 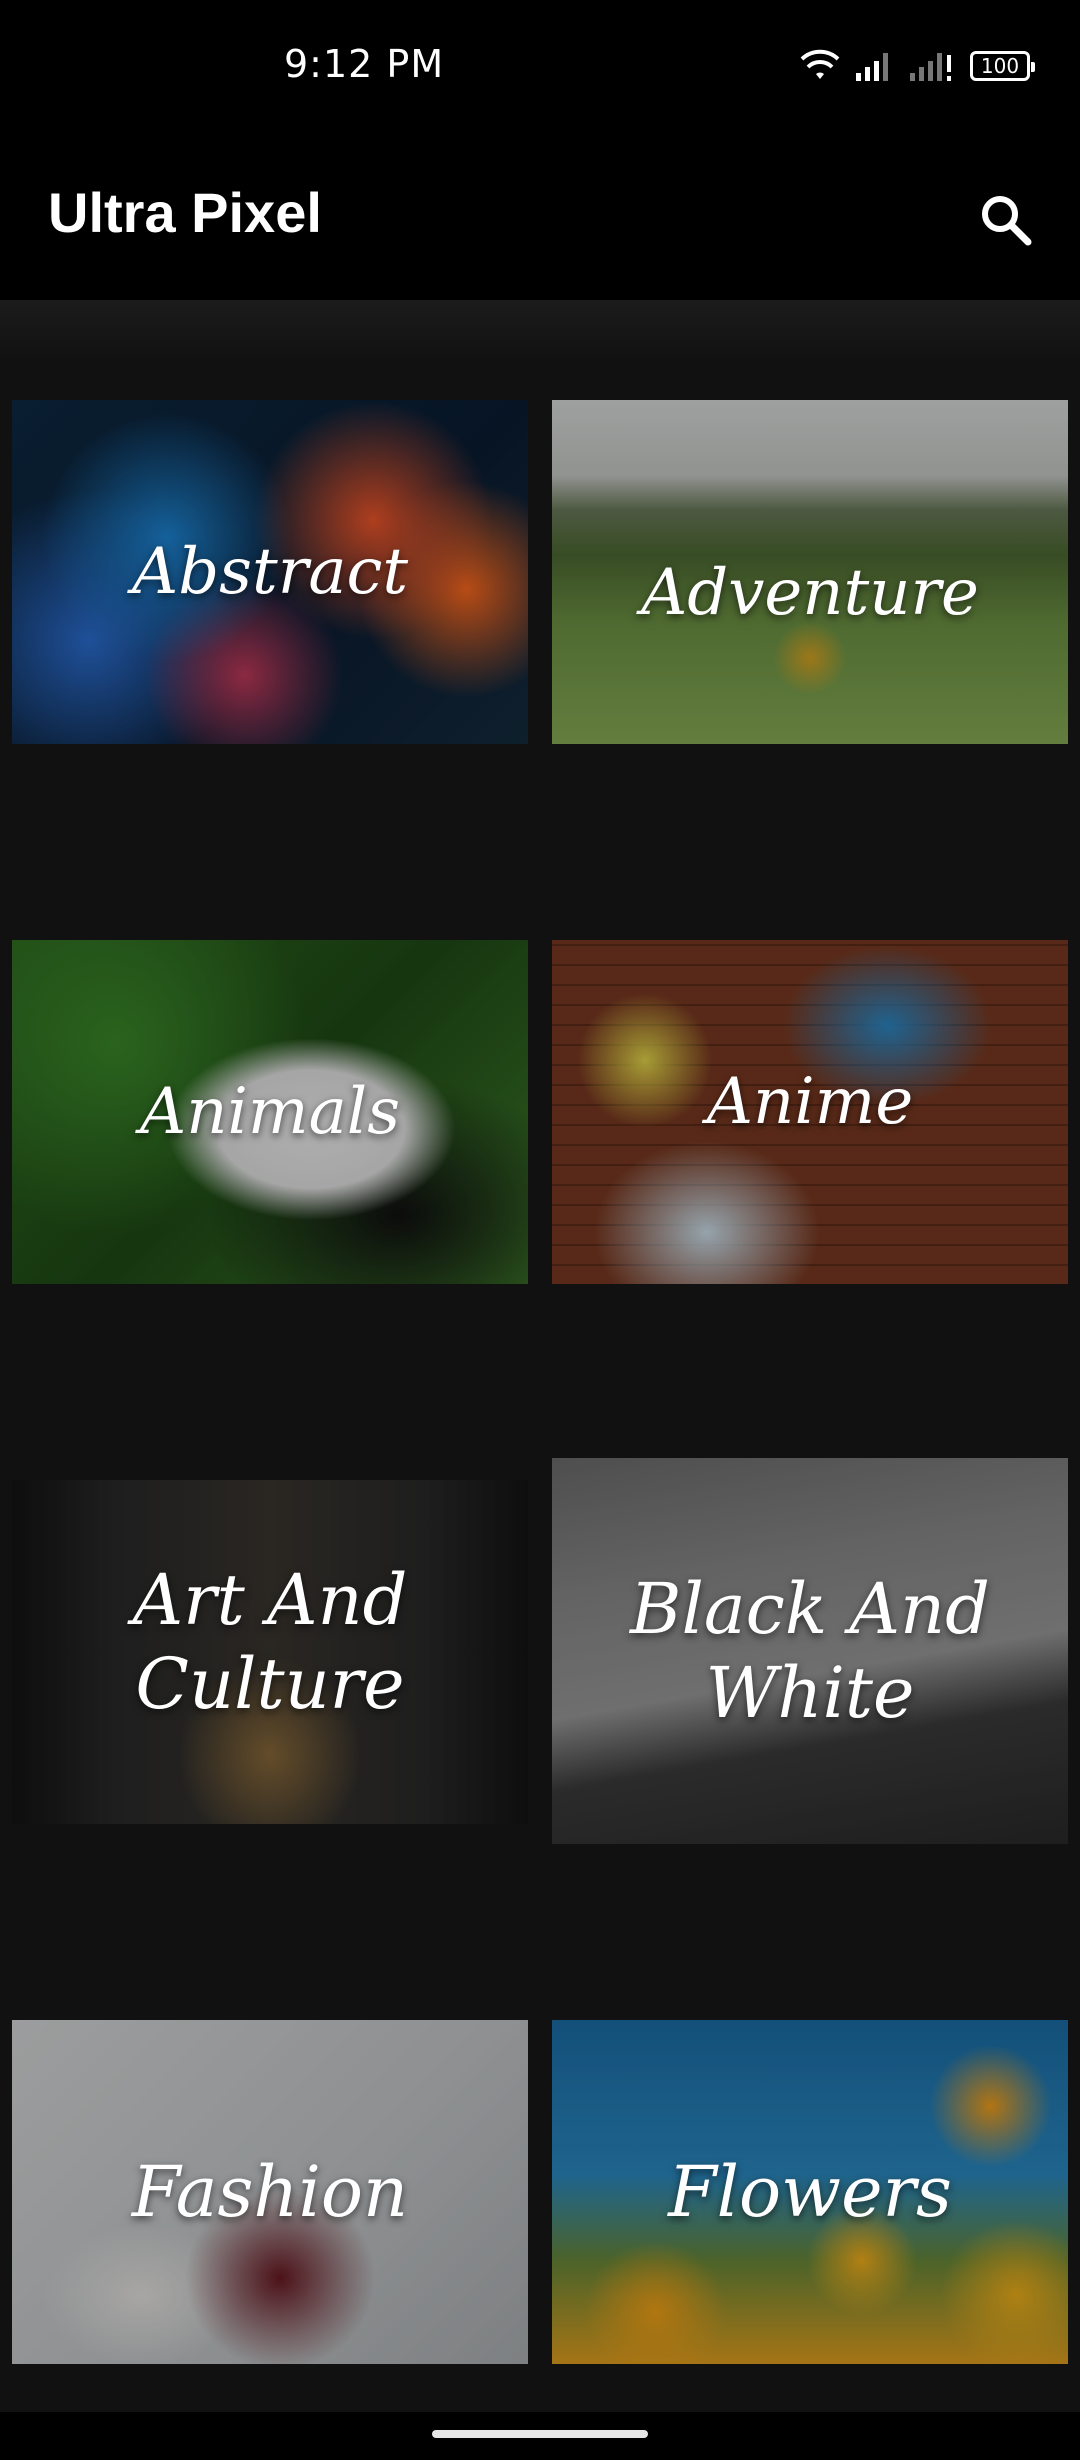 I want to click on category-tile-anime: Anime, so click(x=810, y=1112).